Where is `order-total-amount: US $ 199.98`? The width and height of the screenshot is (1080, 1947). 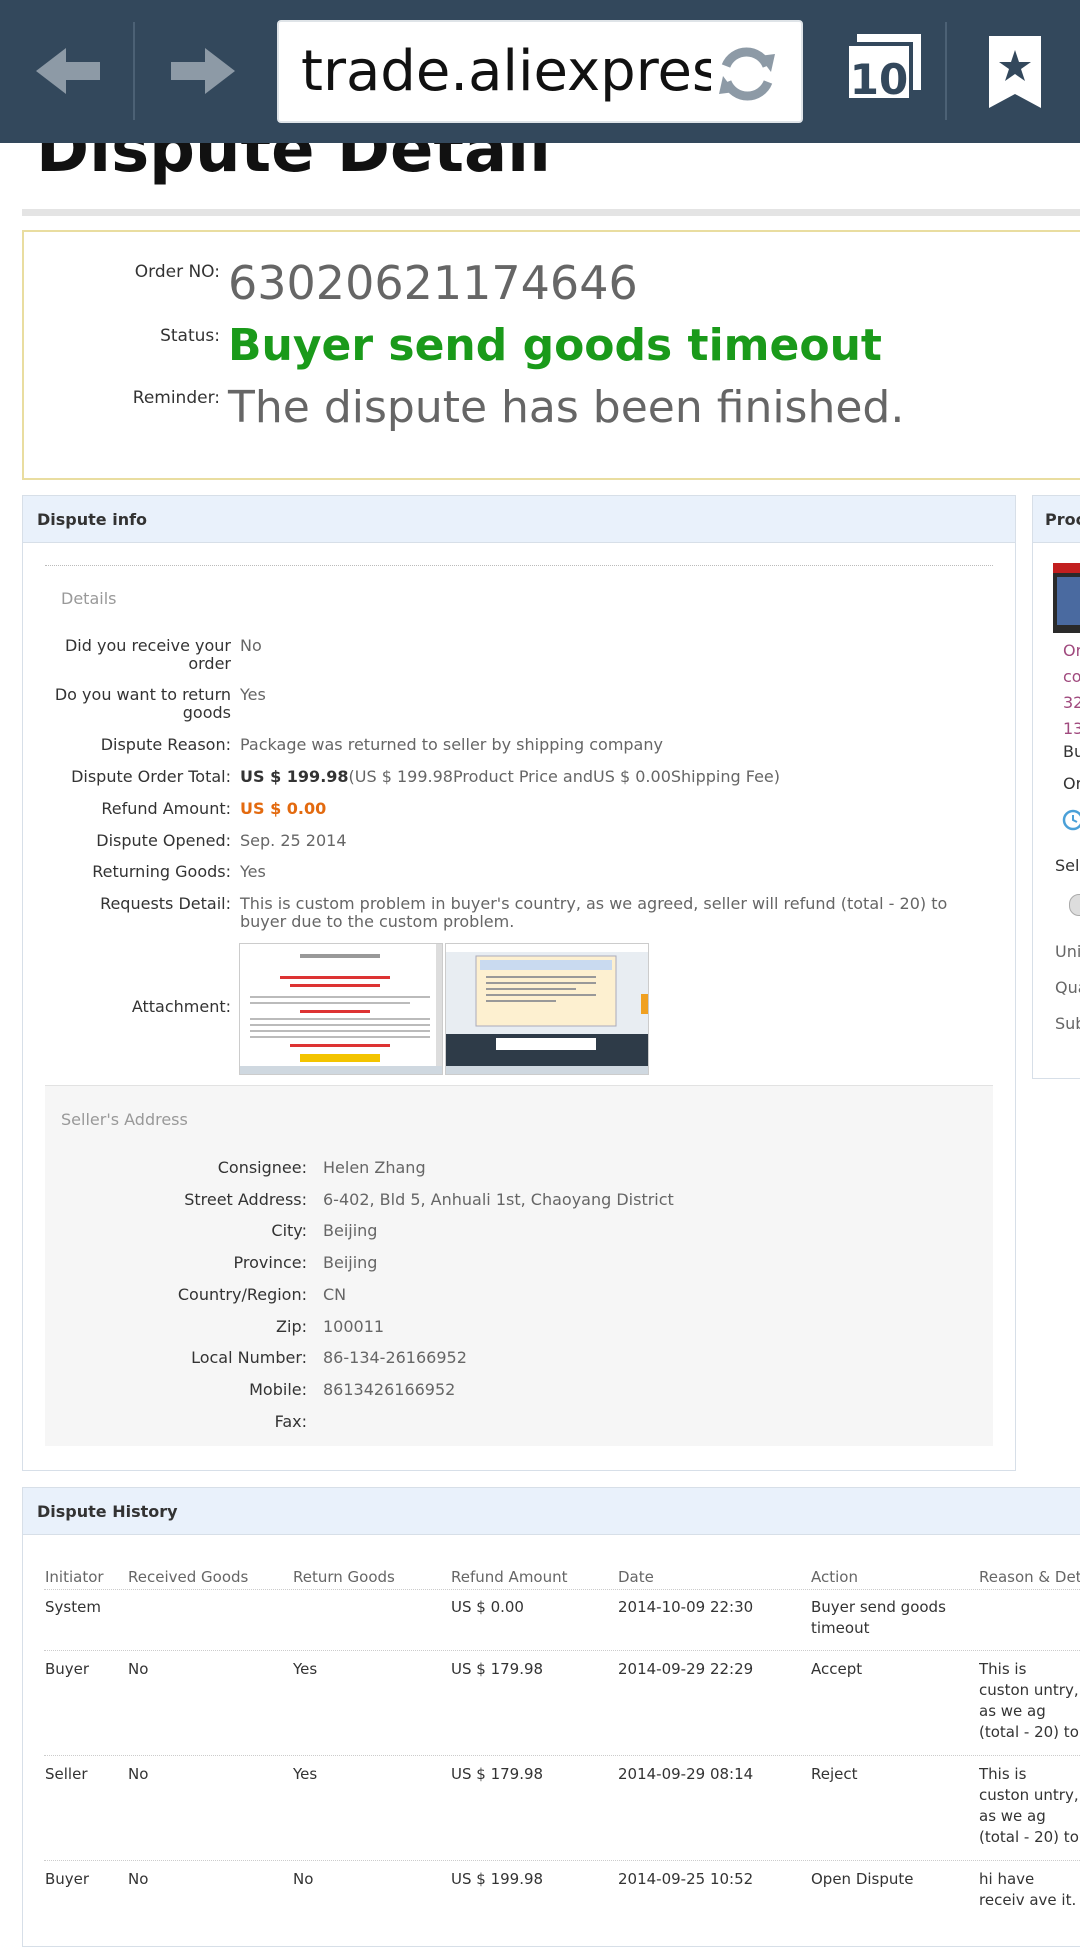 order-total-amount: US $ 199.98 is located at coordinates (294, 776).